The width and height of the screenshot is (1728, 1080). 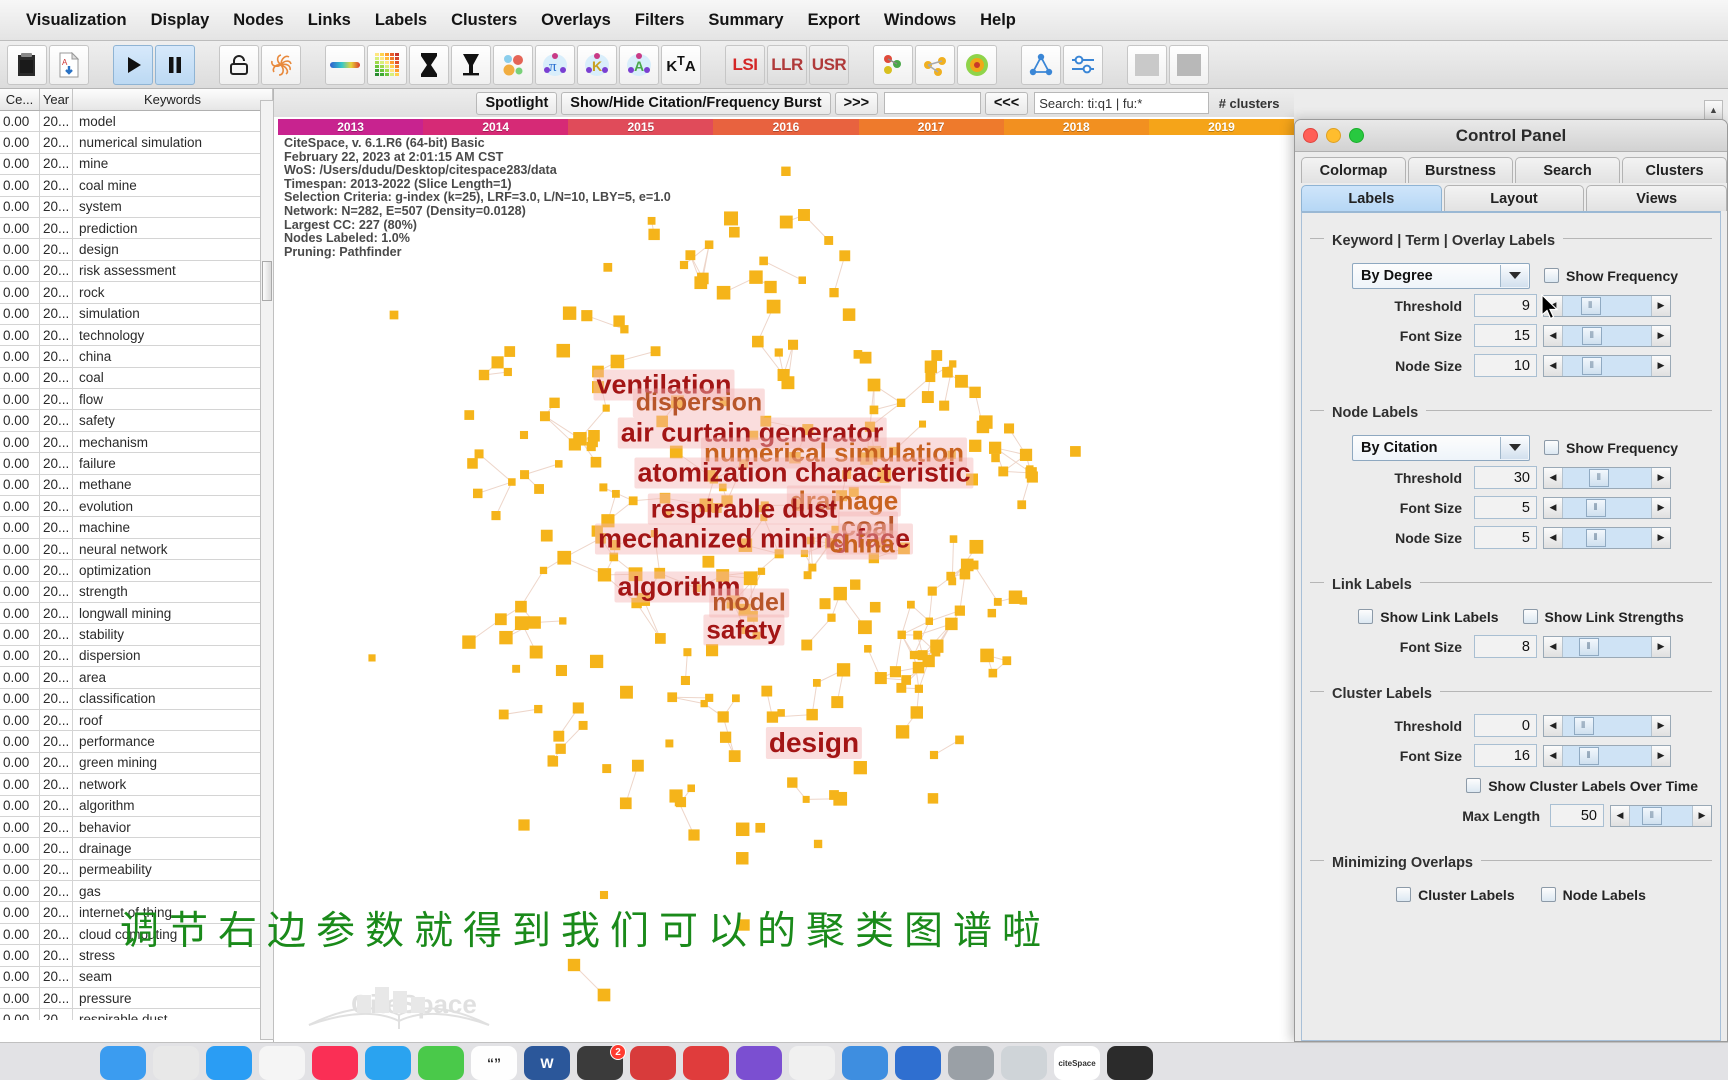 What do you see at coordinates (1607, 646) in the screenshot?
I see `slider-link-font-size: ◀ ⦀ ▶` at bounding box center [1607, 646].